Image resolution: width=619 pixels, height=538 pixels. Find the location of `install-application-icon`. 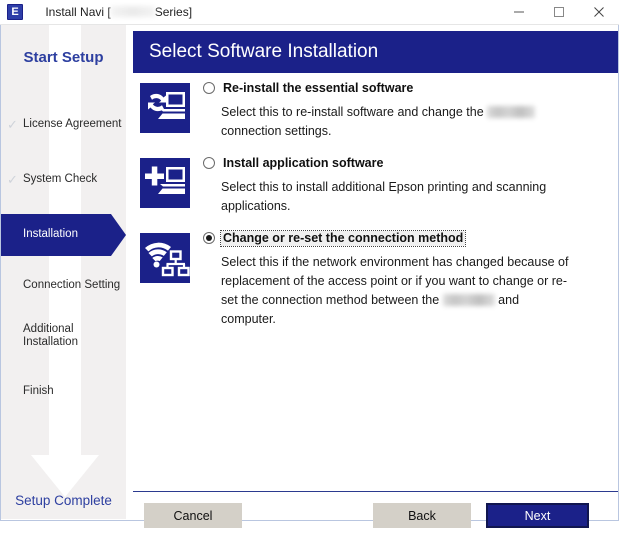

install-application-icon is located at coordinates (165, 183).